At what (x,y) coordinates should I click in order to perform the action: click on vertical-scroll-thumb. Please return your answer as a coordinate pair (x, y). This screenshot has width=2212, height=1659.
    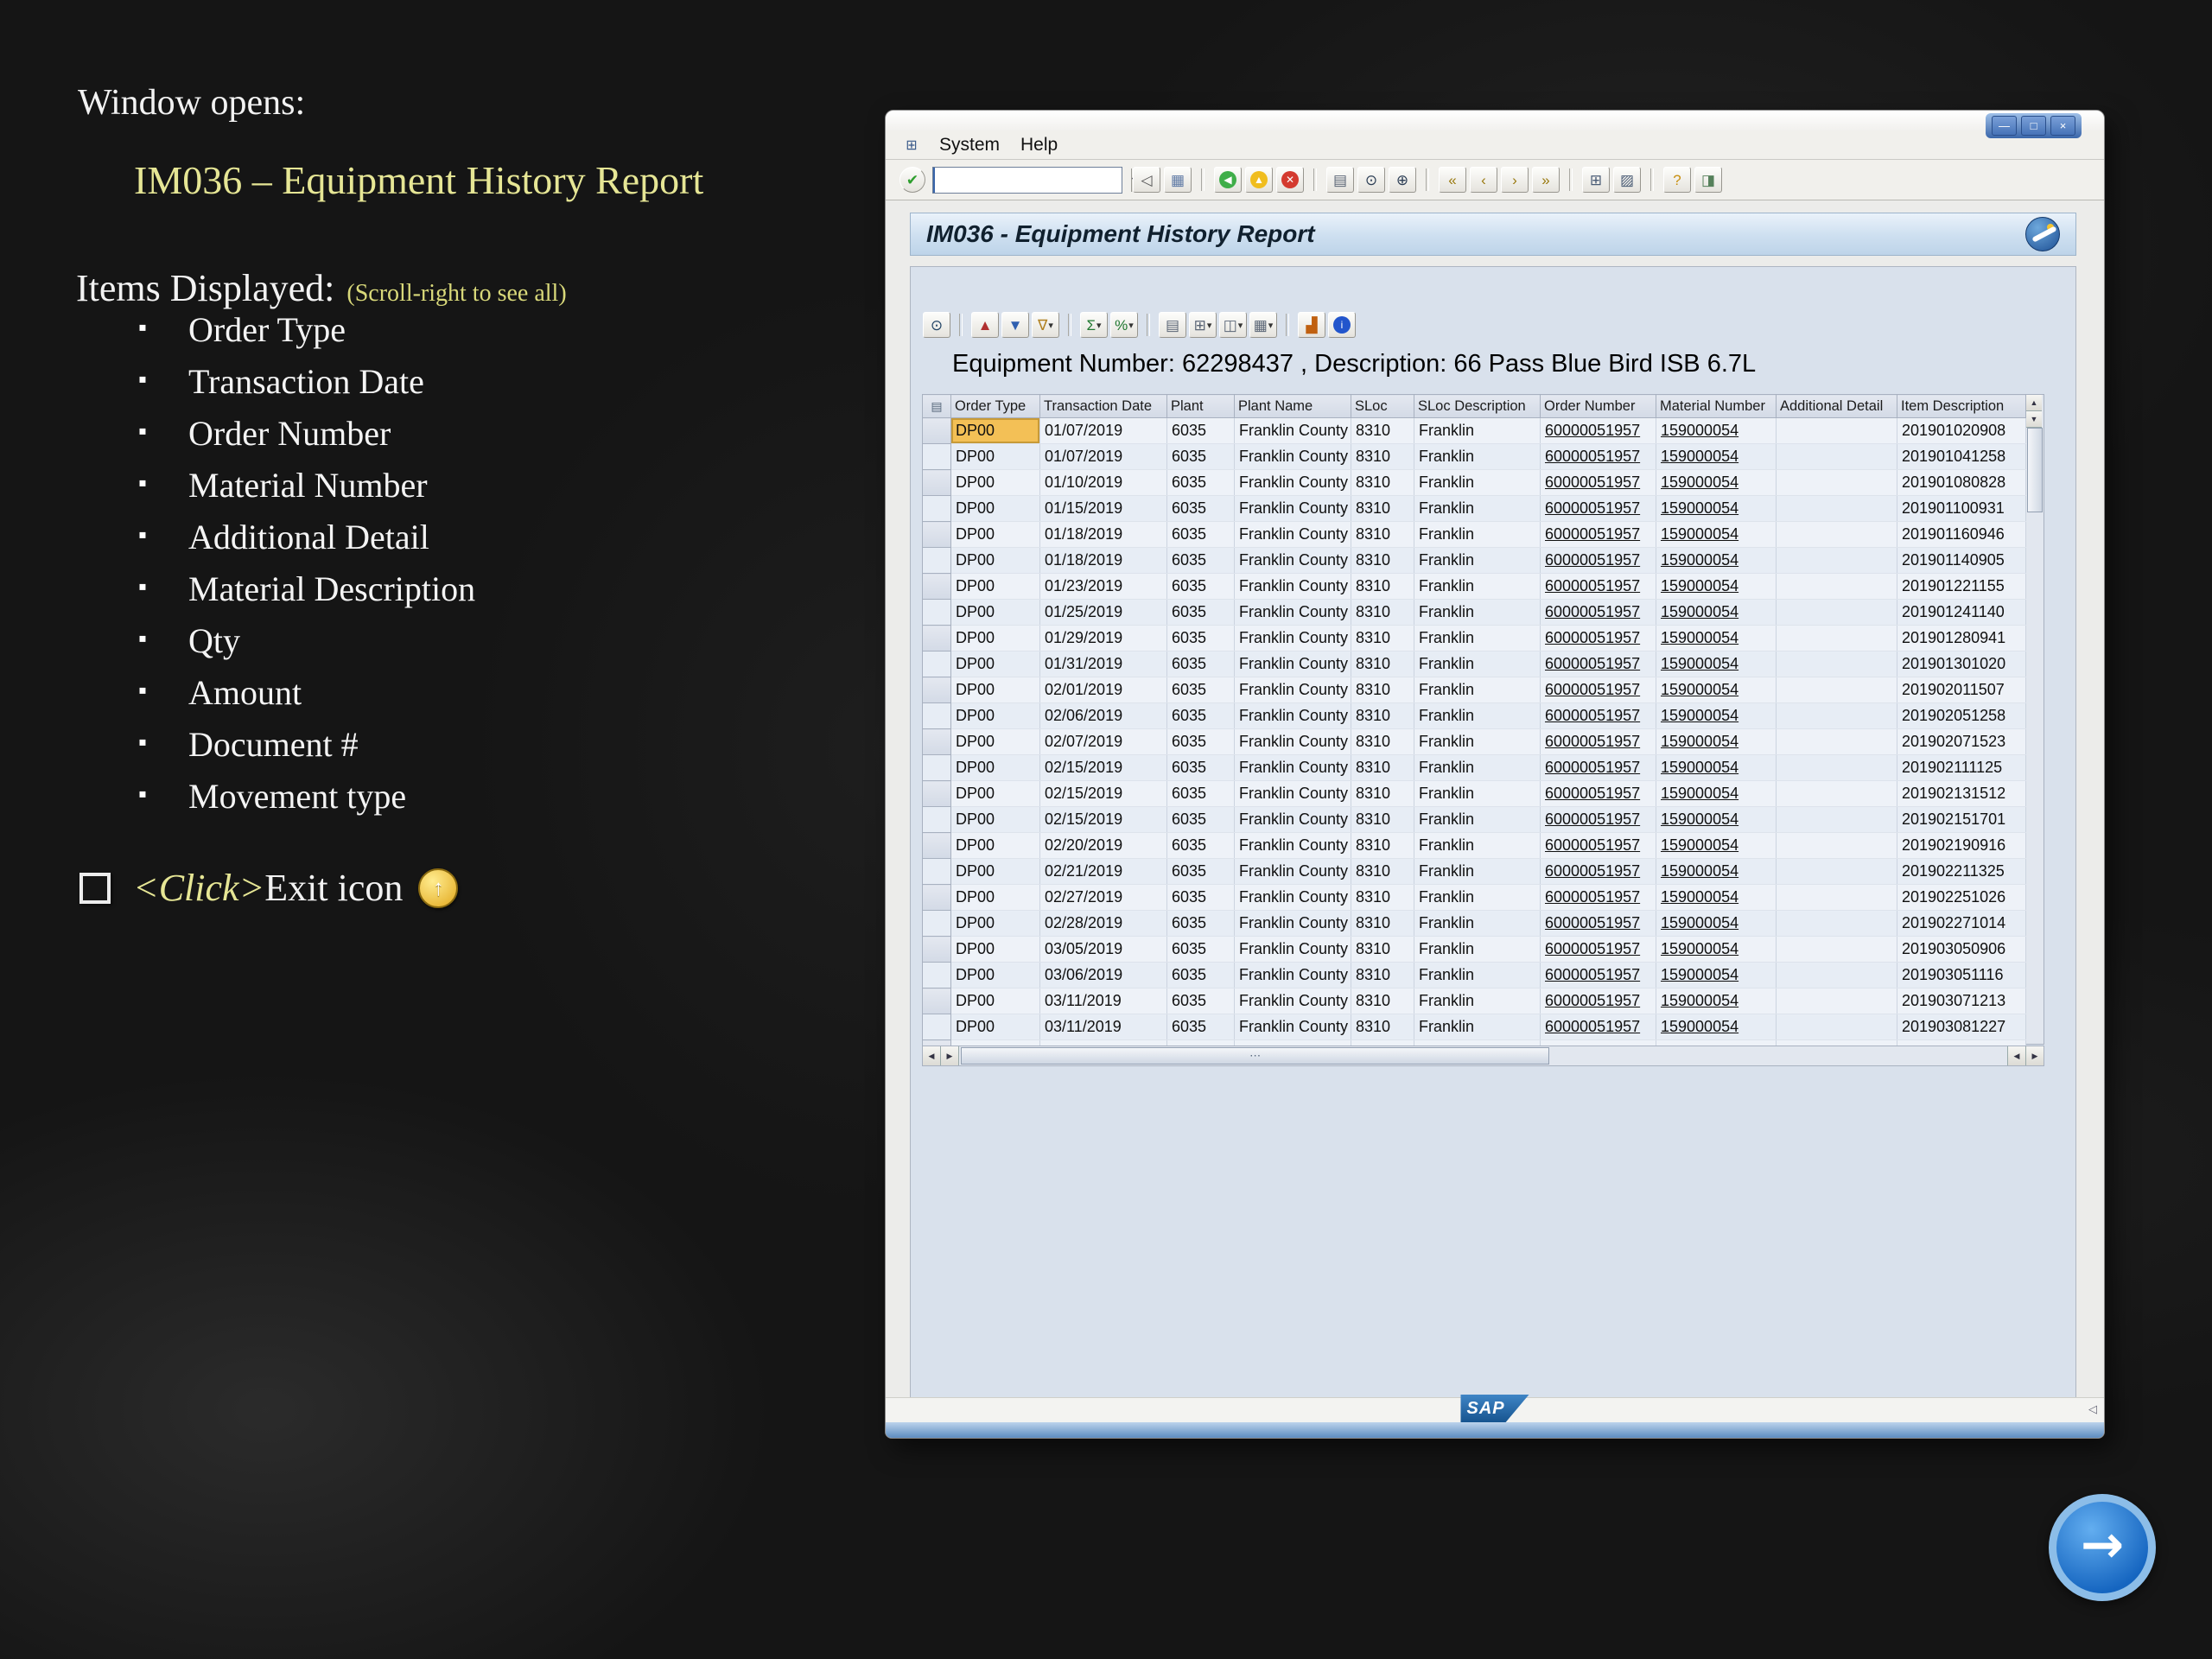
    Looking at the image, I should click on (2035, 470).